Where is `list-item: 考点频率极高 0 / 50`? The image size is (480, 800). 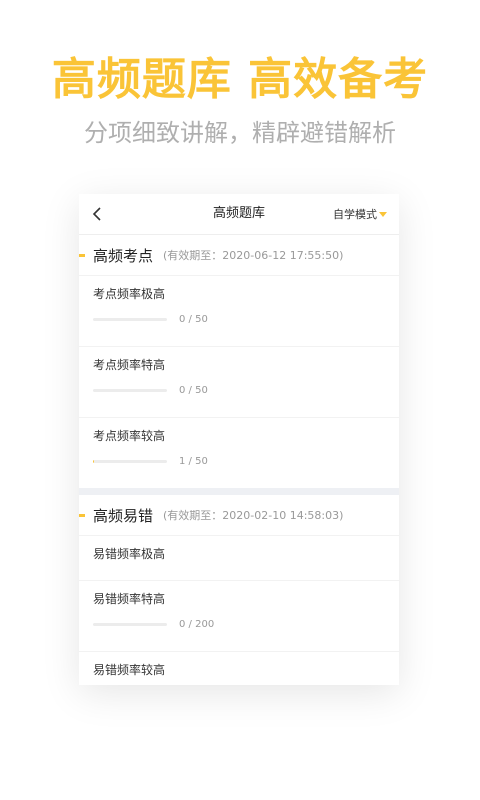
list-item: 考点频率极高 0 / 50 is located at coordinates (239, 310).